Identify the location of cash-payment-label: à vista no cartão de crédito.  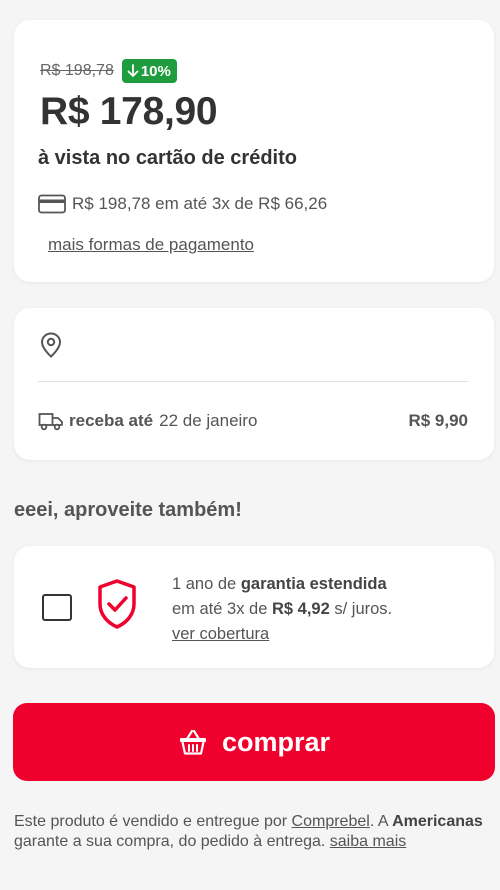
(167, 158).